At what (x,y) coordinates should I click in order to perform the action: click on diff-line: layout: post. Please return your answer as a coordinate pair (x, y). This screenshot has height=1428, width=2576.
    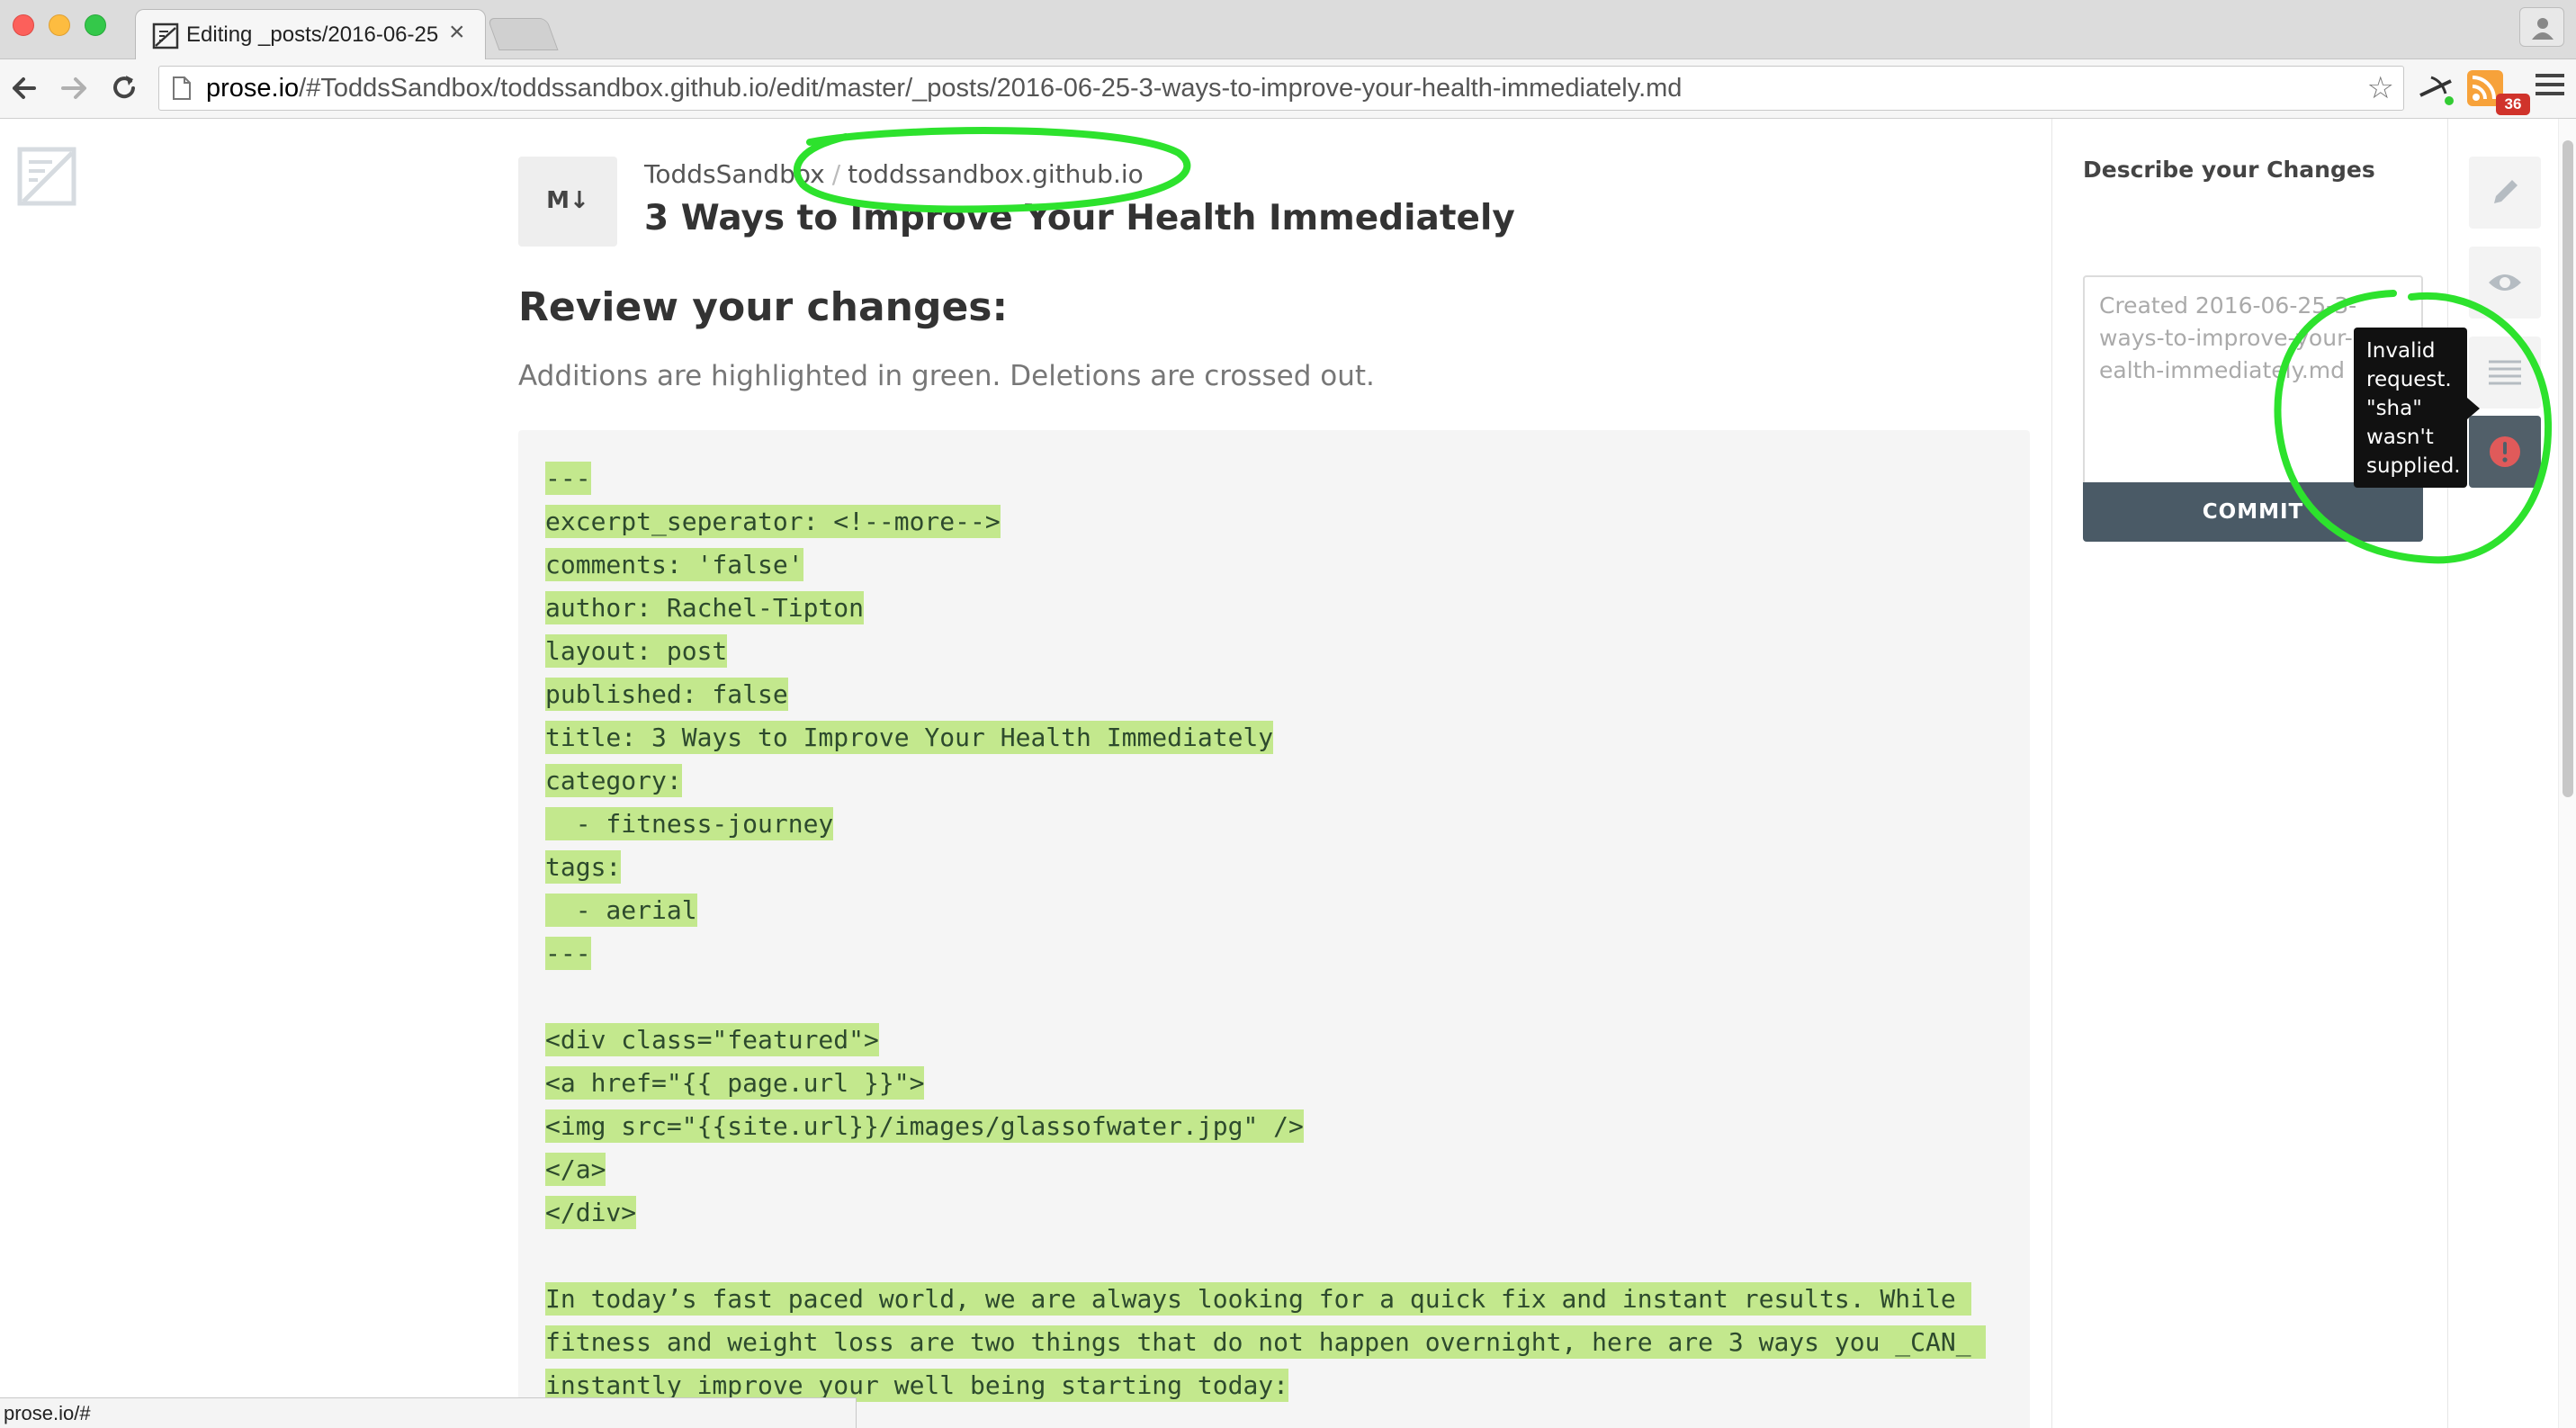
    Looking at the image, I should click on (1274, 651).